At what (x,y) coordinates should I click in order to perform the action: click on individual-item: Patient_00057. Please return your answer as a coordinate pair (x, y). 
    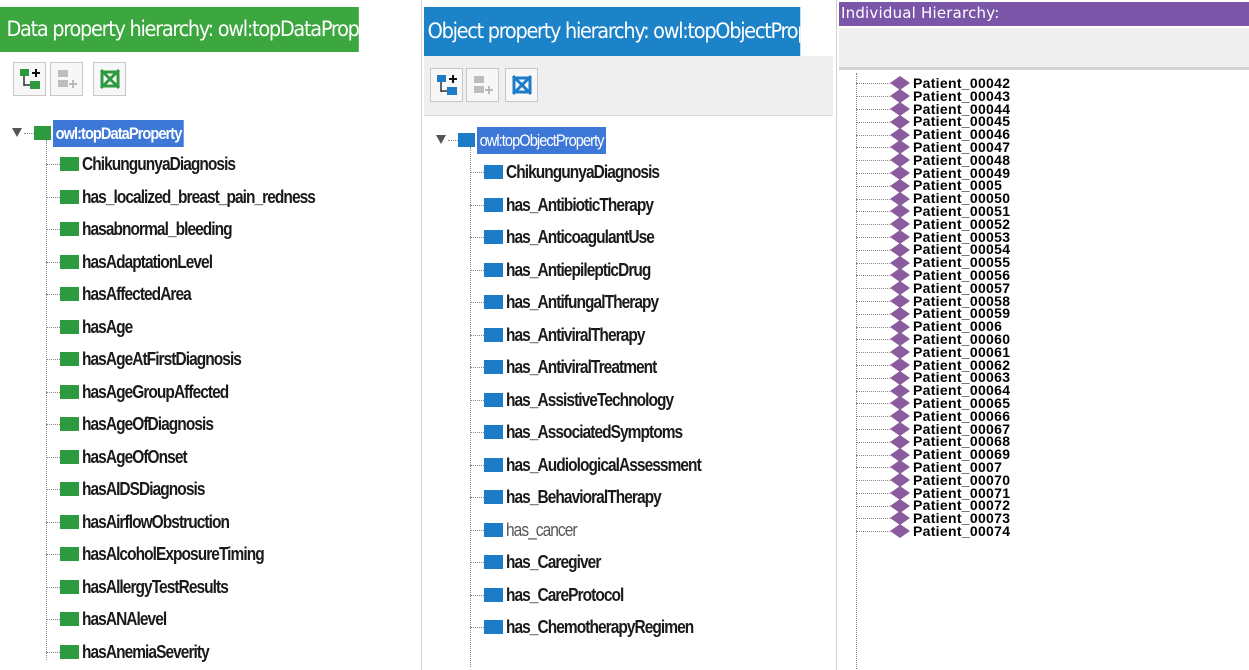
    Looking at the image, I should click on (1044, 288).